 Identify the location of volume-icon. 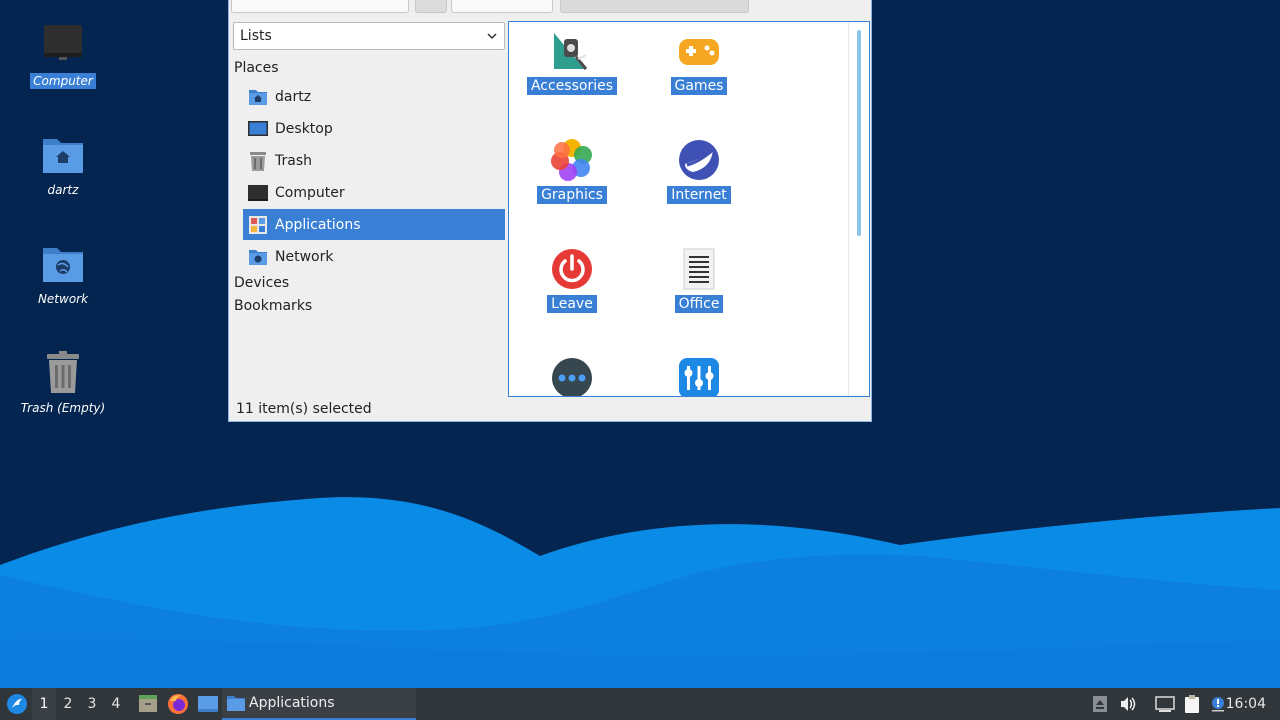
(1128, 704).